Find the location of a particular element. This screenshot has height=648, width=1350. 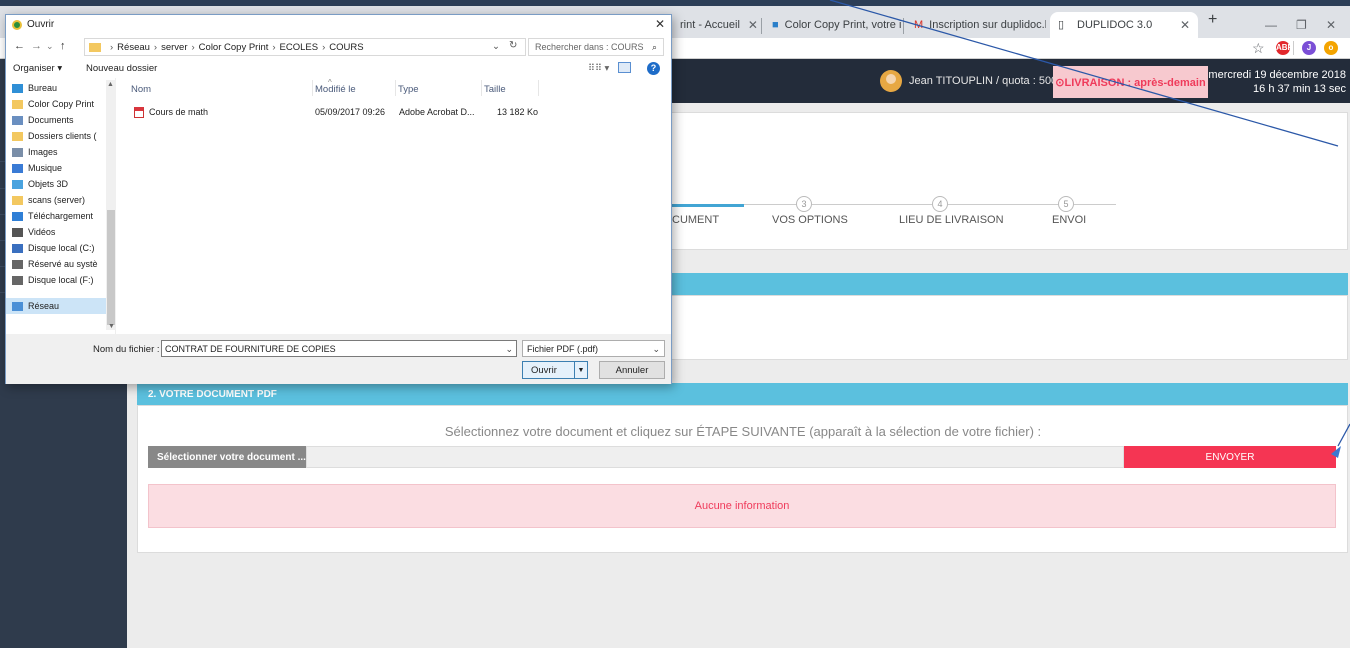

filename-label: Nom du fichier : is located at coordinates (126, 349).